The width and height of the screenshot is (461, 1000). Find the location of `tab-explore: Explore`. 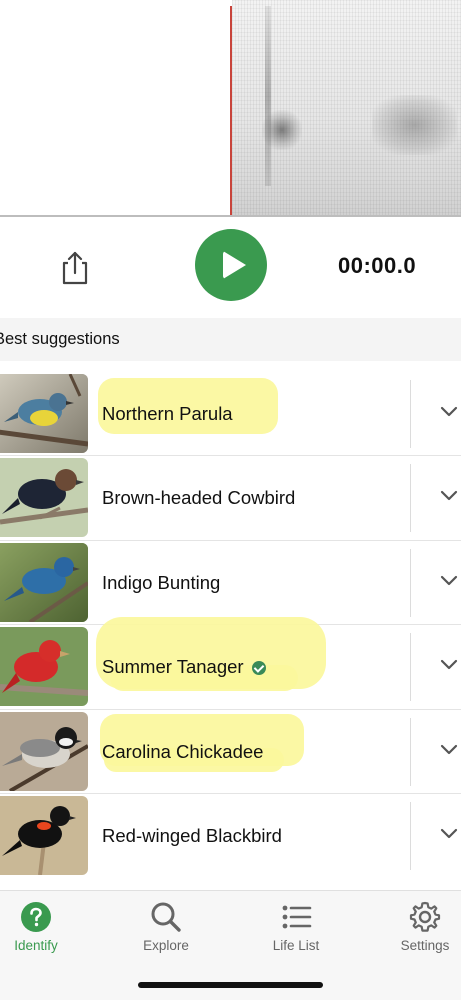

tab-explore: Explore is located at coordinates (166, 931).